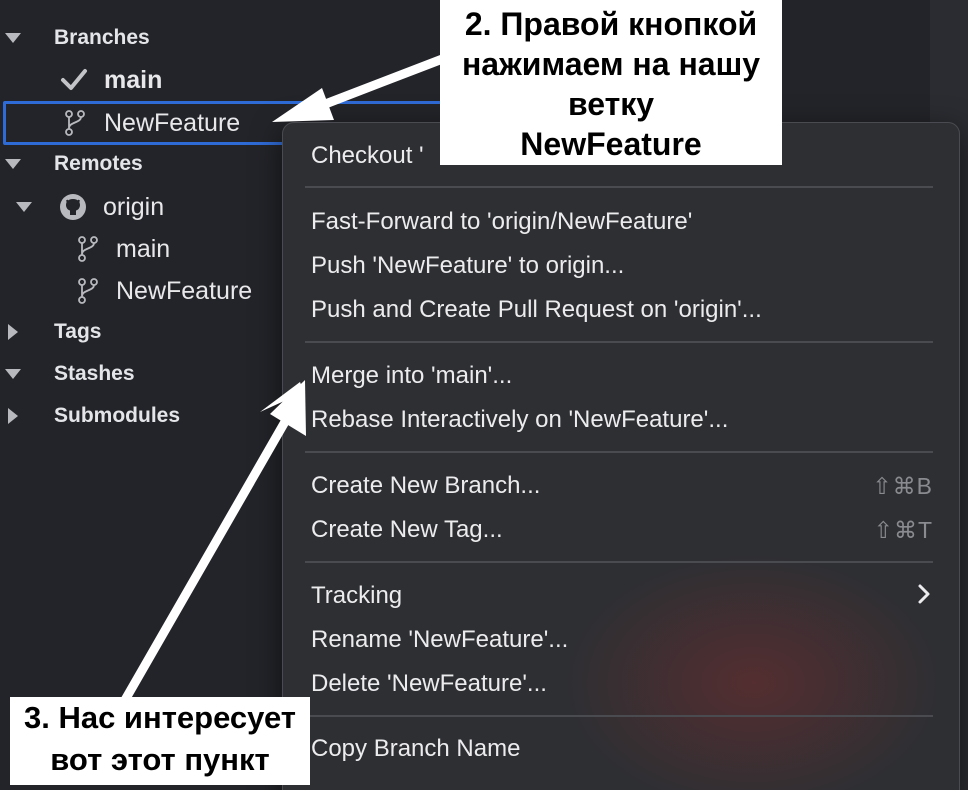 Image resolution: width=968 pixels, height=790 pixels. I want to click on sidebar-item-newfeature: NewFeature, so click(120, 123).